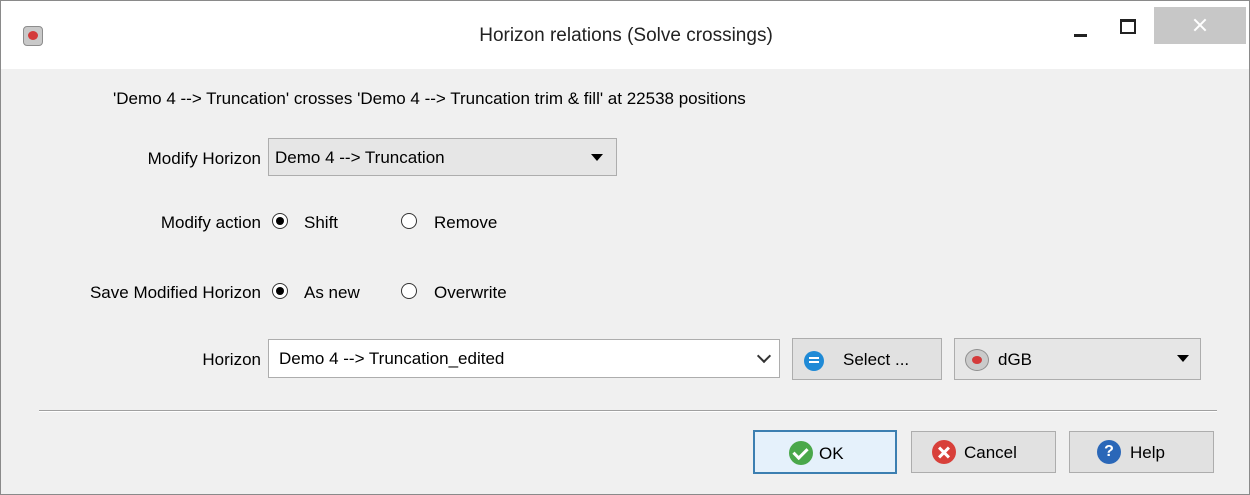 Image resolution: width=1250 pixels, height=495 pixels. I want to click on maximize-button, so click(1130, 27).